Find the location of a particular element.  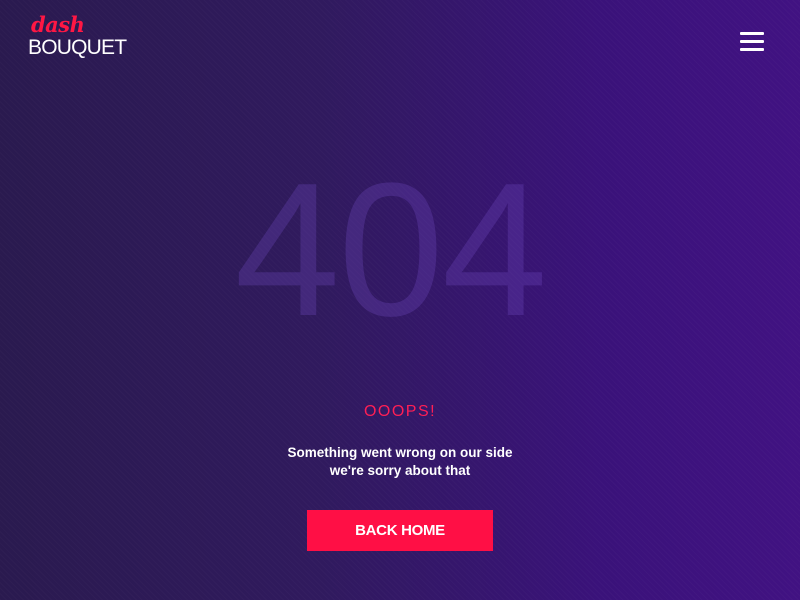

error-headline: OOOPS! is located at coordinates (400, 411).